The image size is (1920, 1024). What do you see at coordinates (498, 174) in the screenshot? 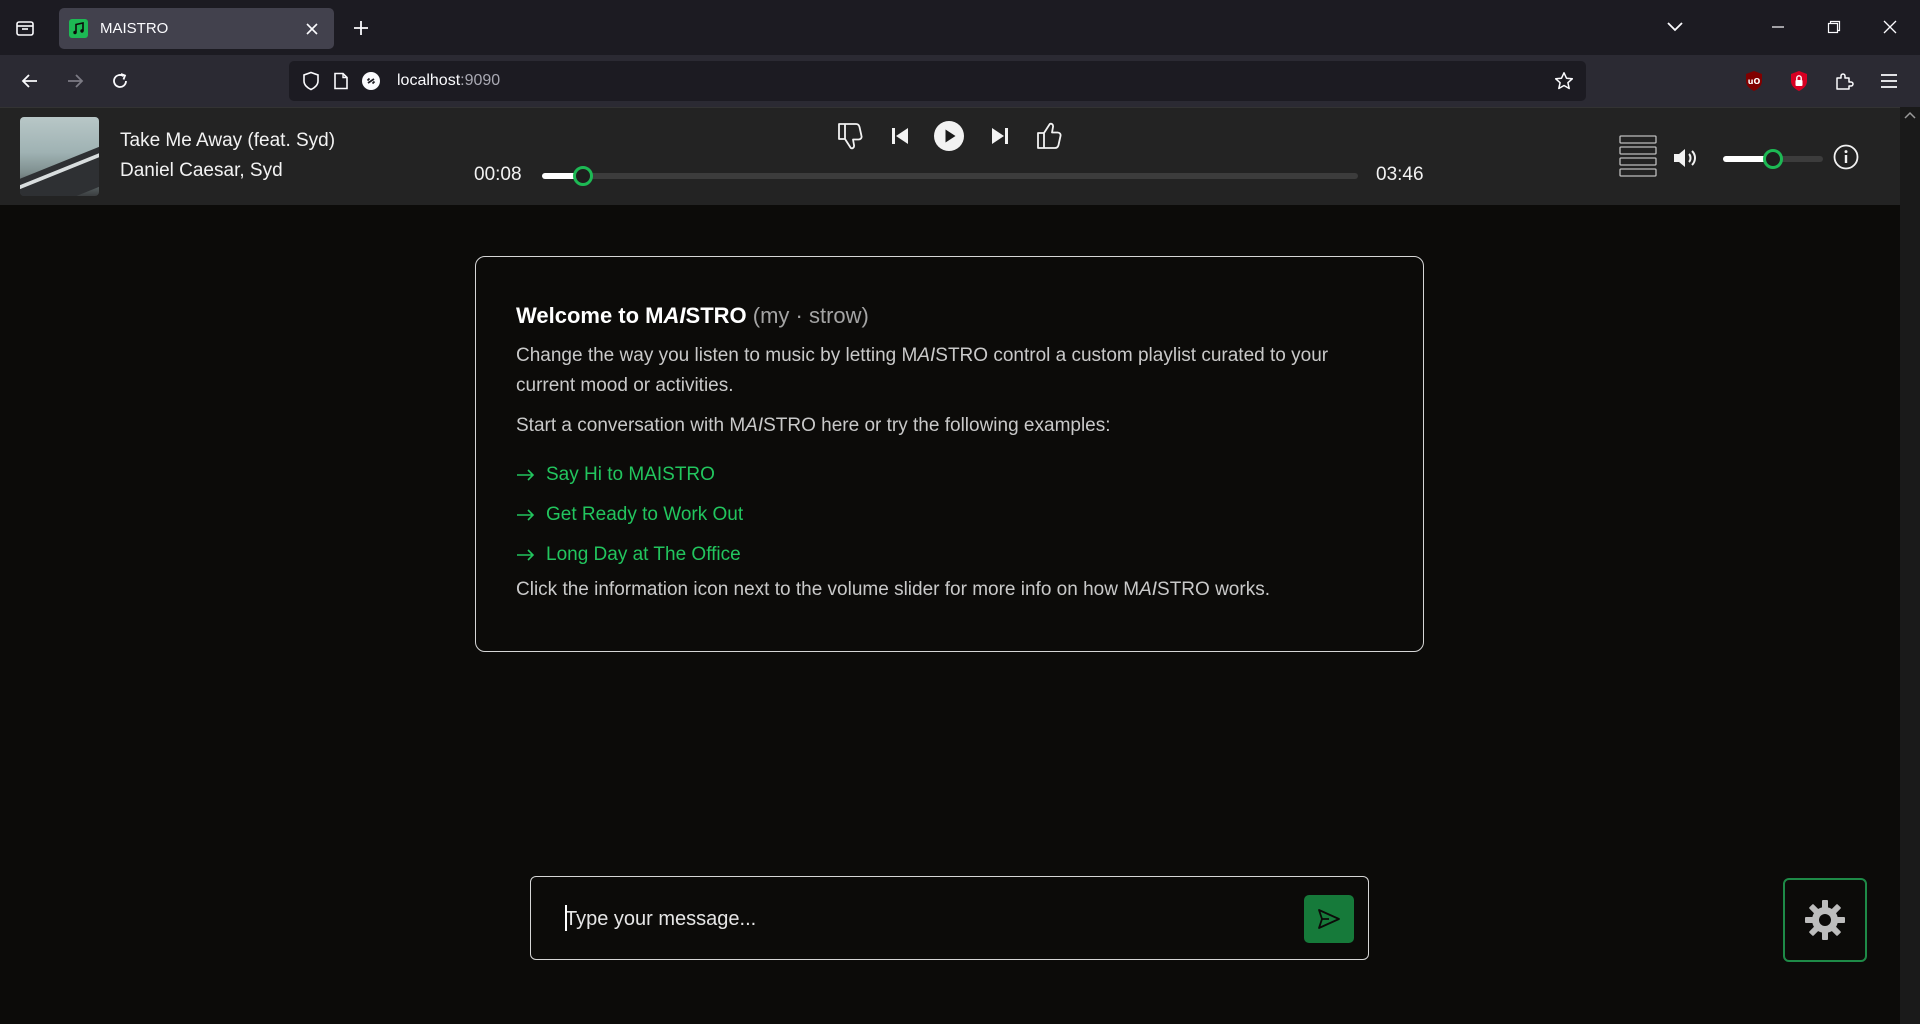
I see `elapsed-time: 00:08` at bounding box center [498, 174].